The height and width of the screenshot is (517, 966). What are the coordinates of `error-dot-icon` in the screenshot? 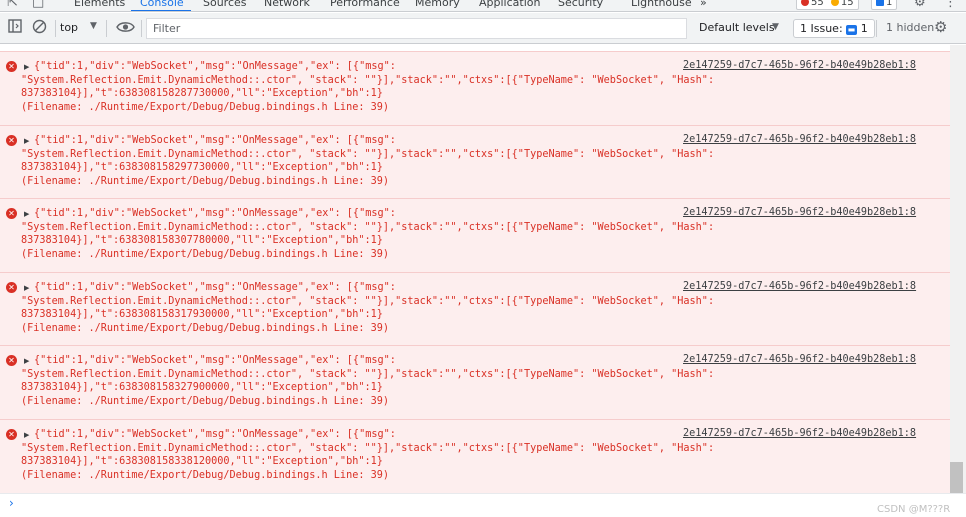 It's located at (805, 3).